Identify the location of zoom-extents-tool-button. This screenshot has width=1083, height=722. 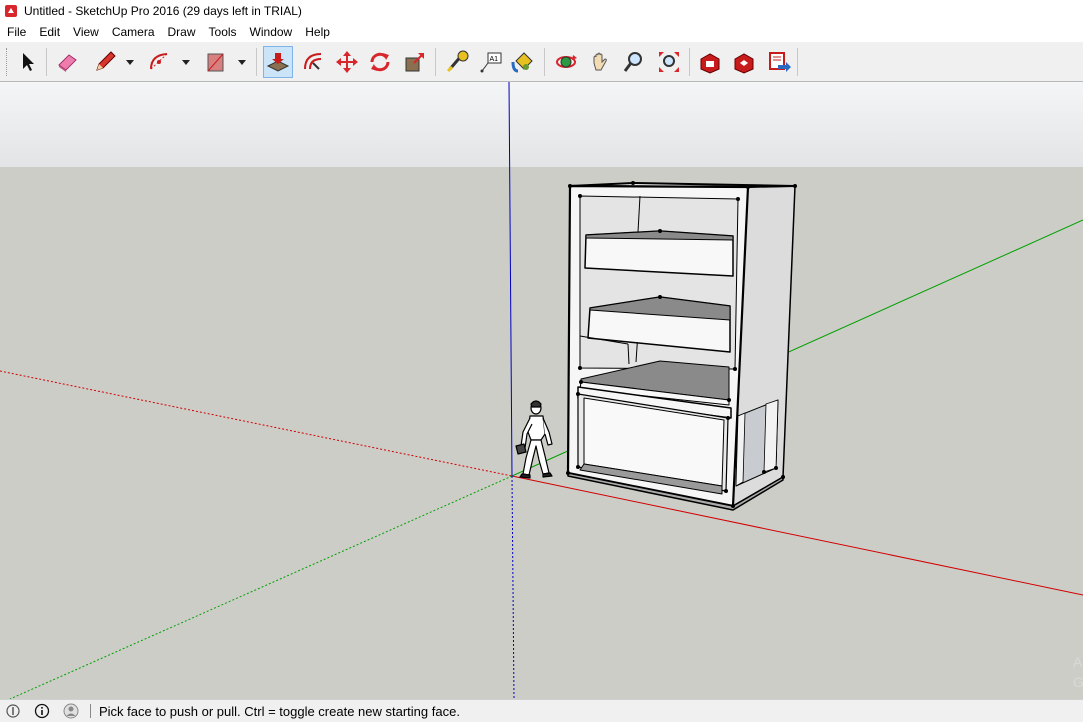
(669, 62).